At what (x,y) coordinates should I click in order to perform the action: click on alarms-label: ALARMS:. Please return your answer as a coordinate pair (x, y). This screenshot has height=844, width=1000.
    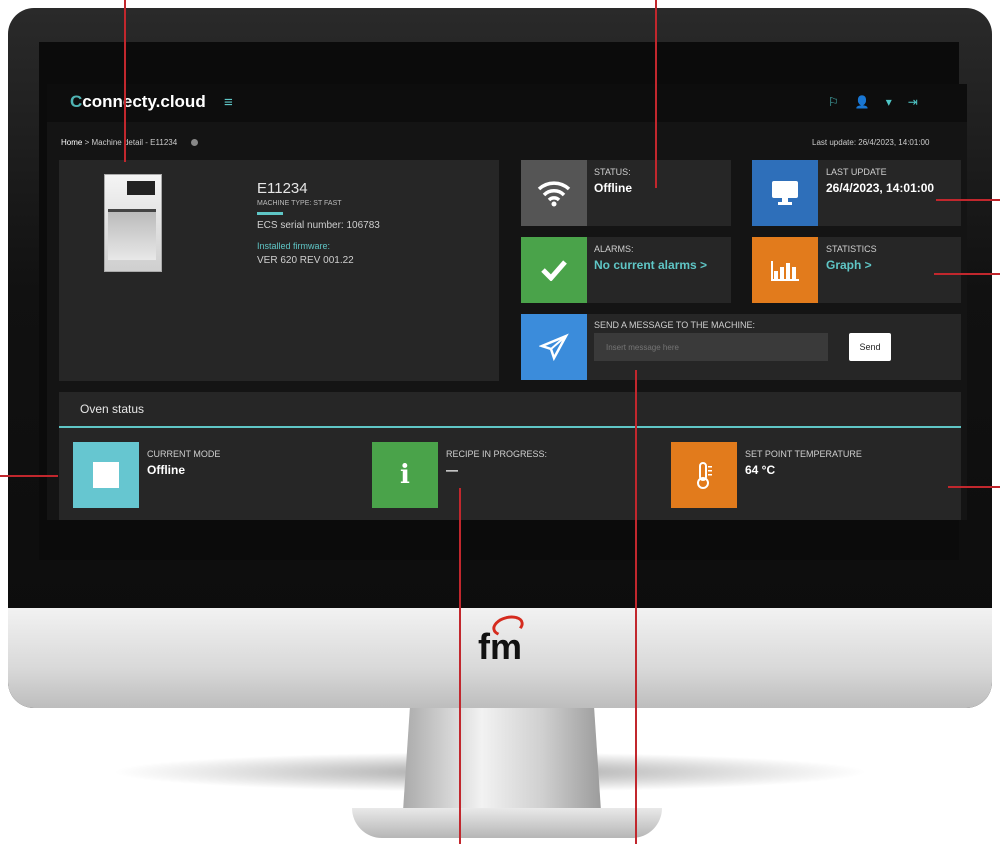
    Looking at the image, I should click on (614, 249).